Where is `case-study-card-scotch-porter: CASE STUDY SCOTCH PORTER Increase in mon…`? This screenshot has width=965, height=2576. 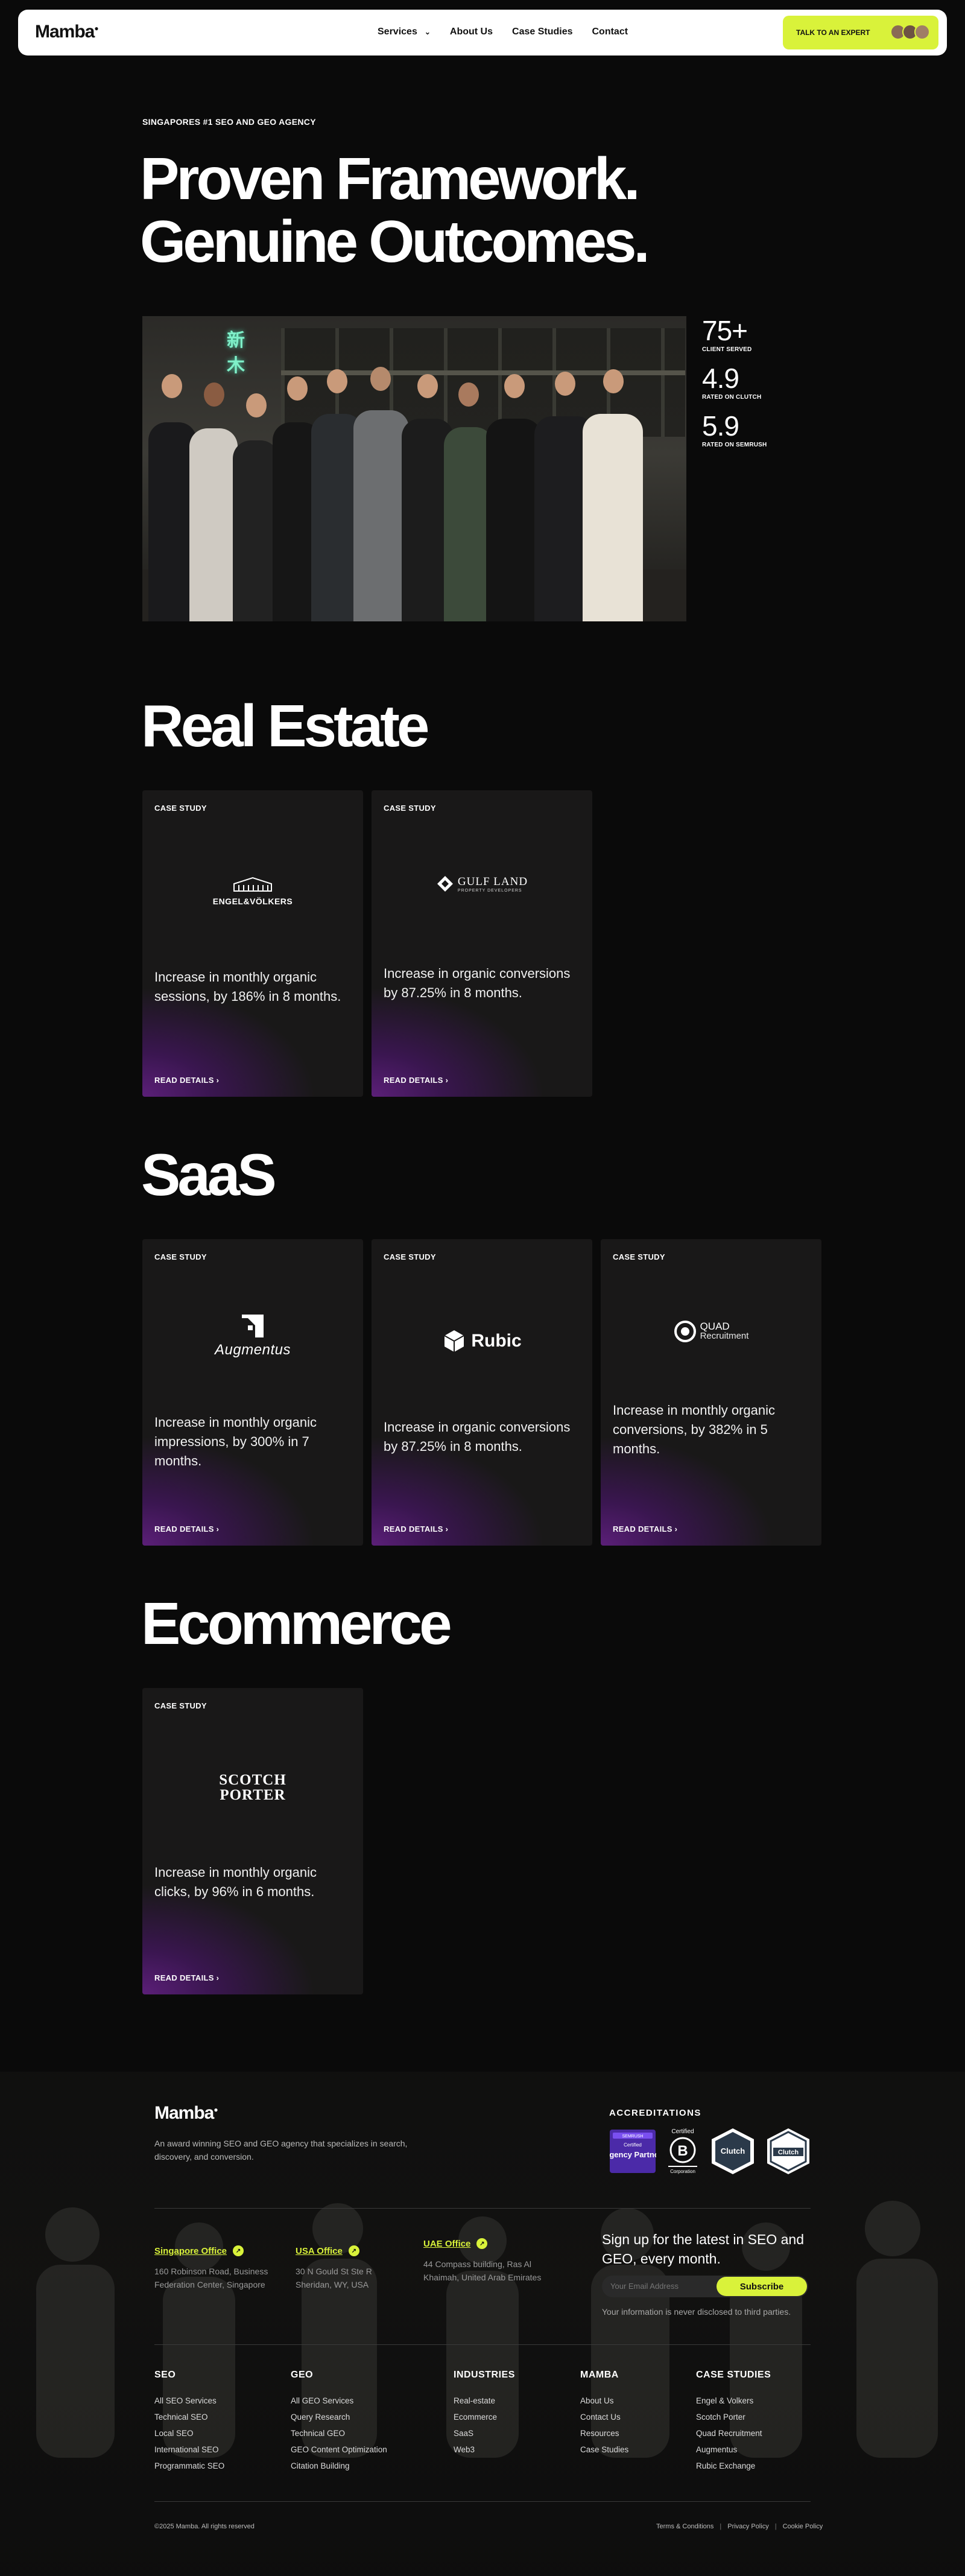
case-study-card-scotch-porter: CASE STUDY SCOTCH PORTER Increase in mon… is located at coordinates (252, 1841).